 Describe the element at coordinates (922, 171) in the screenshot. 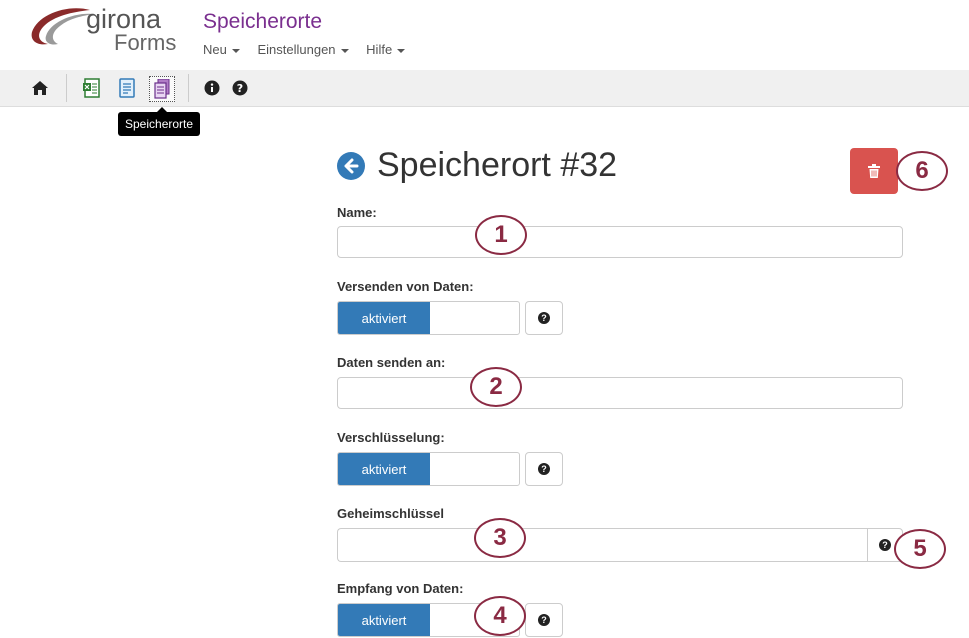

I see `callout-6: 6` at that location.